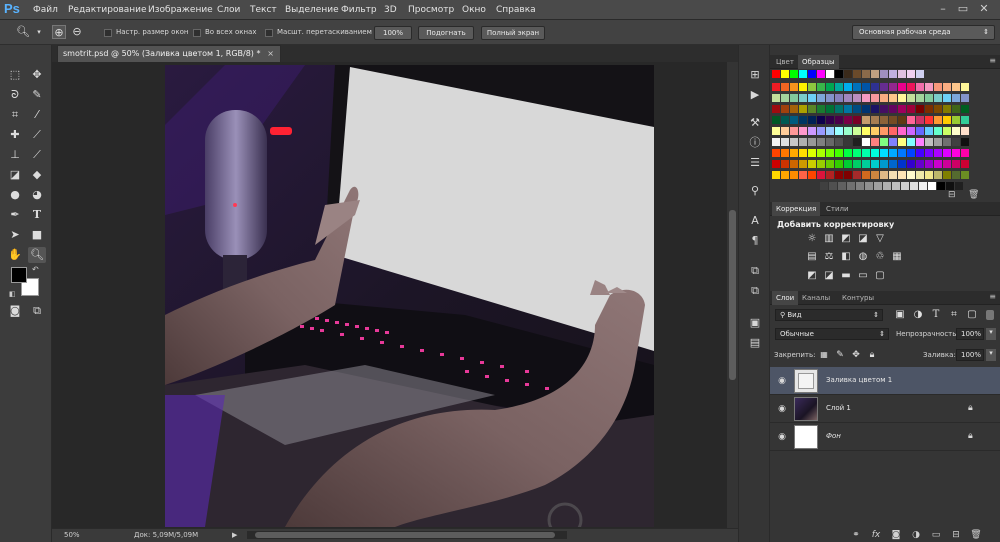 The width and height of the screenshot is (1000, 542). I want to click on menu-help: Справка, so click(516, 10).